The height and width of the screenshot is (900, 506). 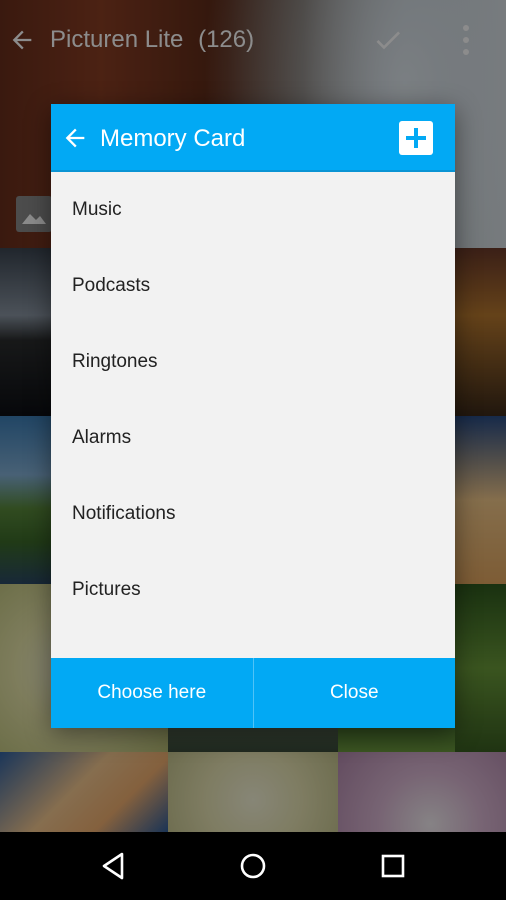 What do you see at coordinates (173, 138) in the screenshot?
I see `dialog-title: Memory Card` at bounding box center [173, 138].